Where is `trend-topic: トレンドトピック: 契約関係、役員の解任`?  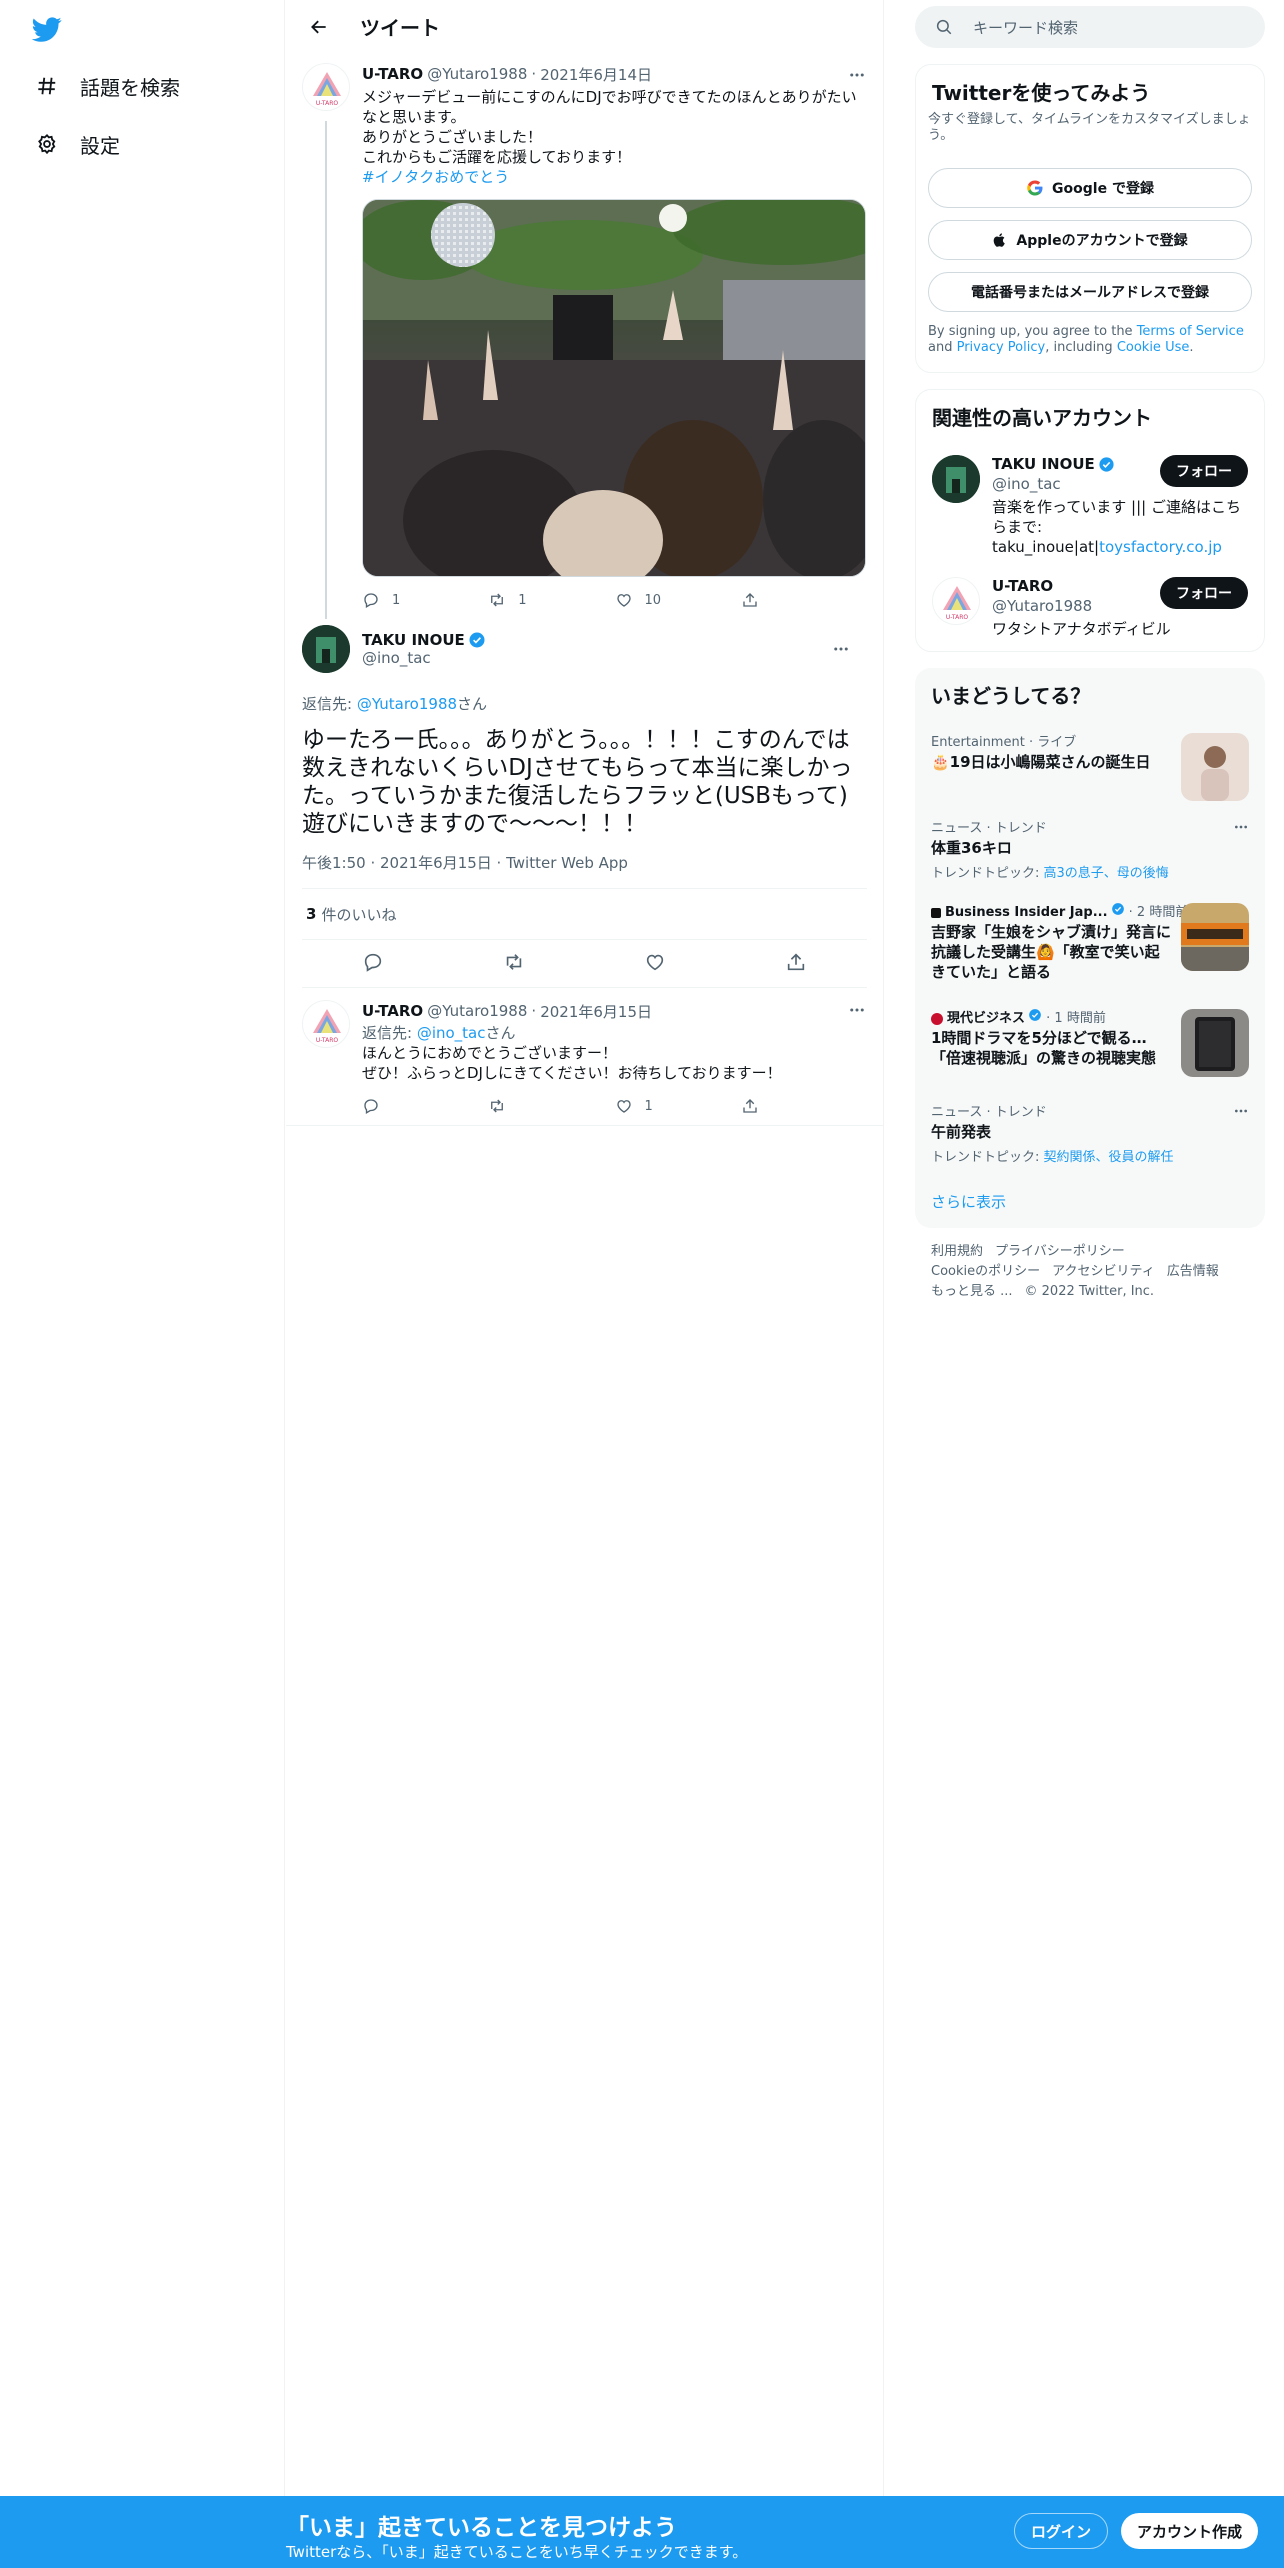
trend-topic: トレンドトピック: 契約関係、役員の解任 is located at coordinates (1090, 1155).